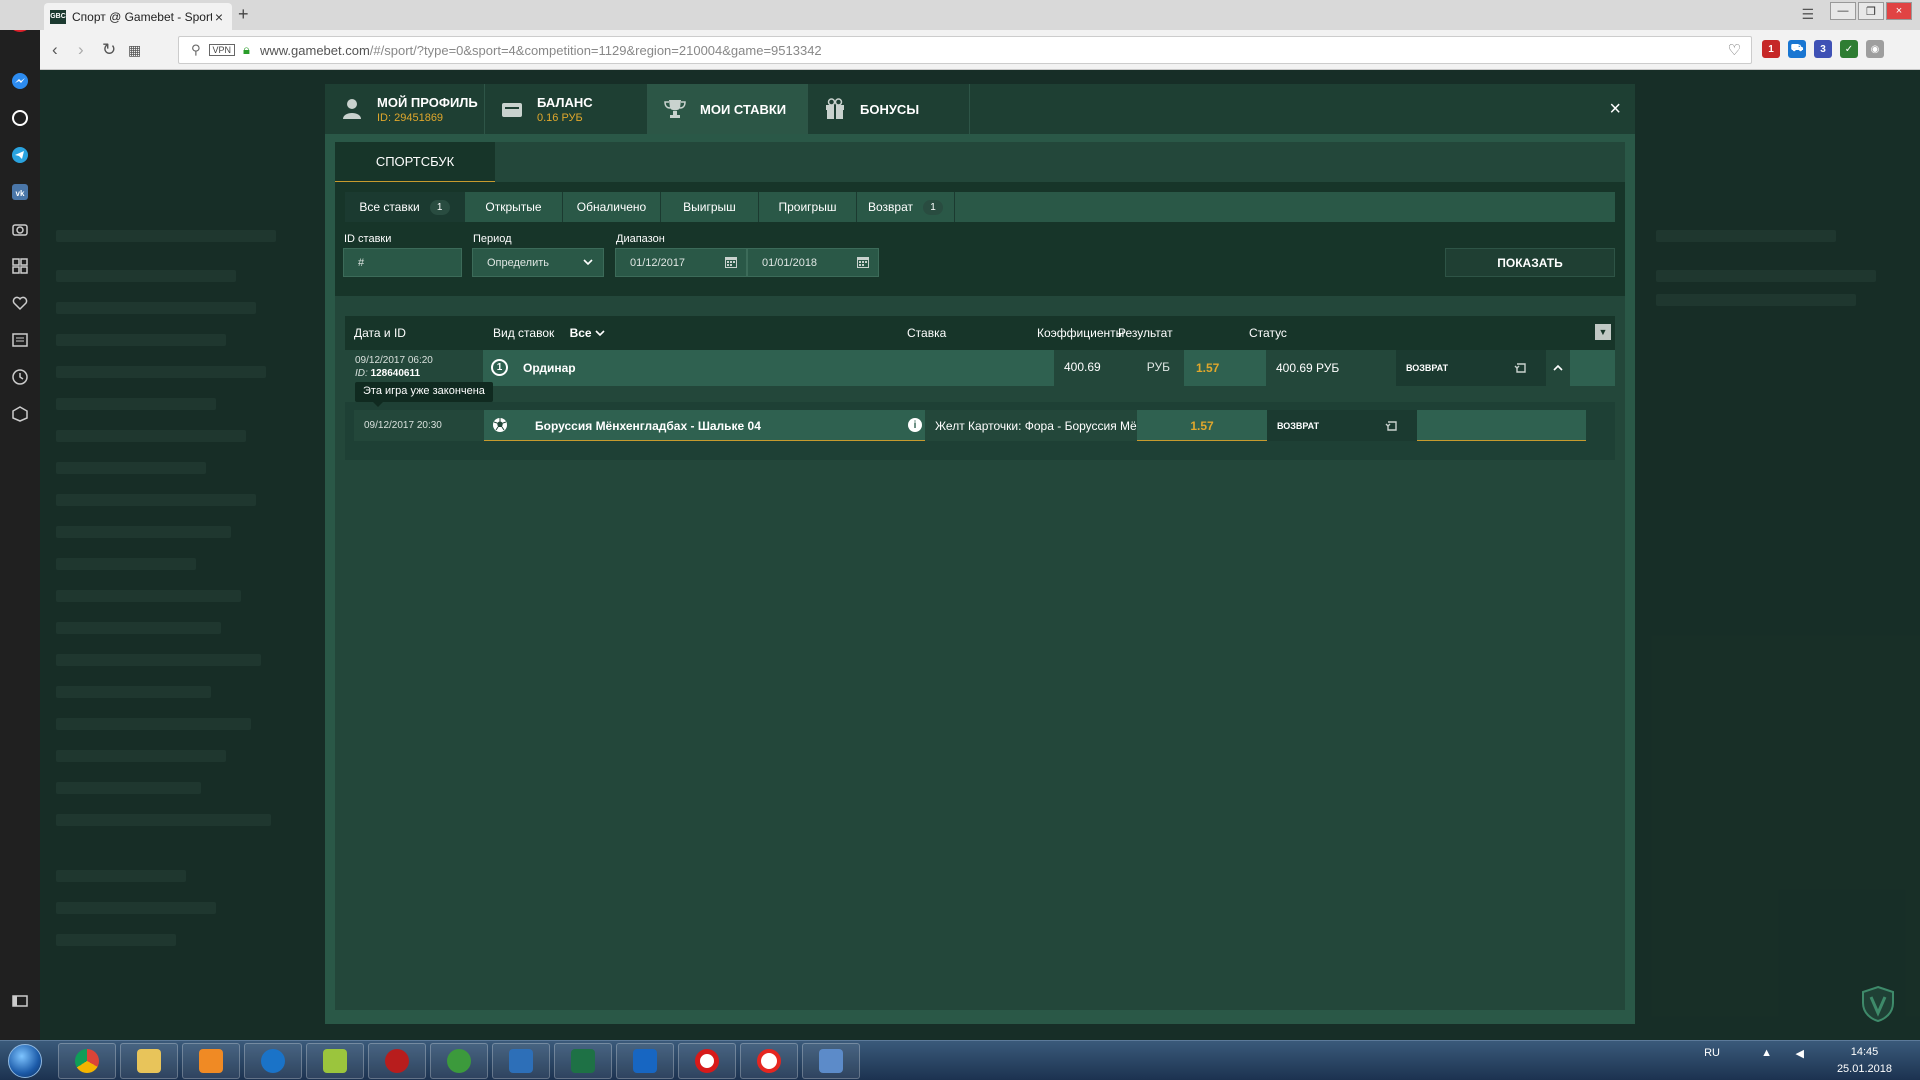  I want to click on browser-tab: GBC Спорт @ Gamebet - Sport ×, so click(138, 16).